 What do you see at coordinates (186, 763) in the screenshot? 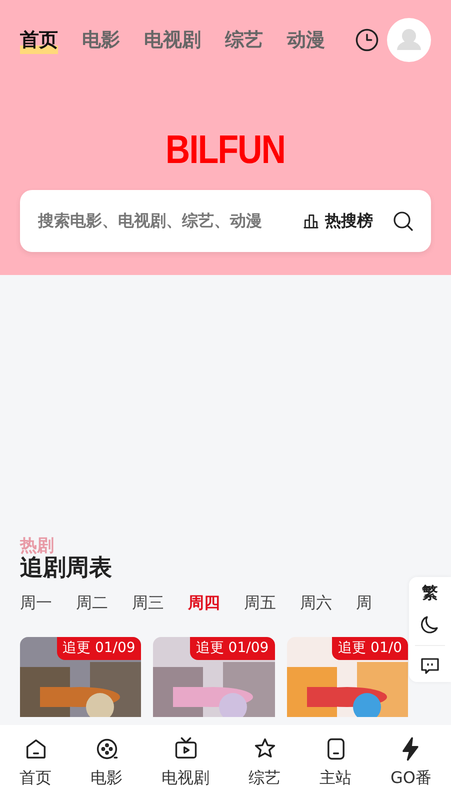
I see `bottom-nav-item: 电视剧` at bounding box center [186, 763].